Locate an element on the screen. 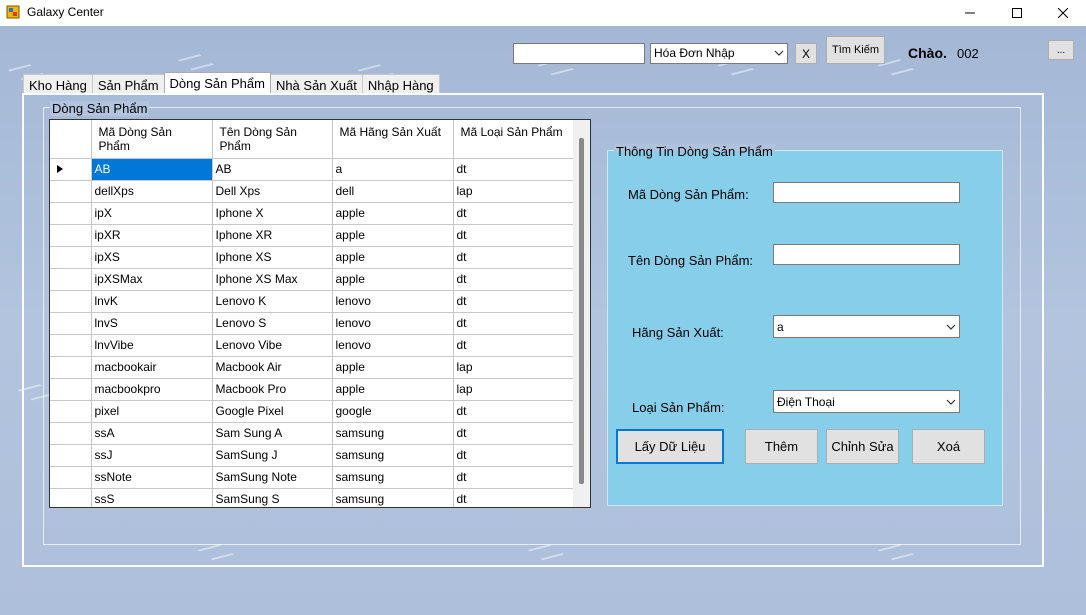  search-button: Tìm Kiếm is located at coordinates (855, 50).